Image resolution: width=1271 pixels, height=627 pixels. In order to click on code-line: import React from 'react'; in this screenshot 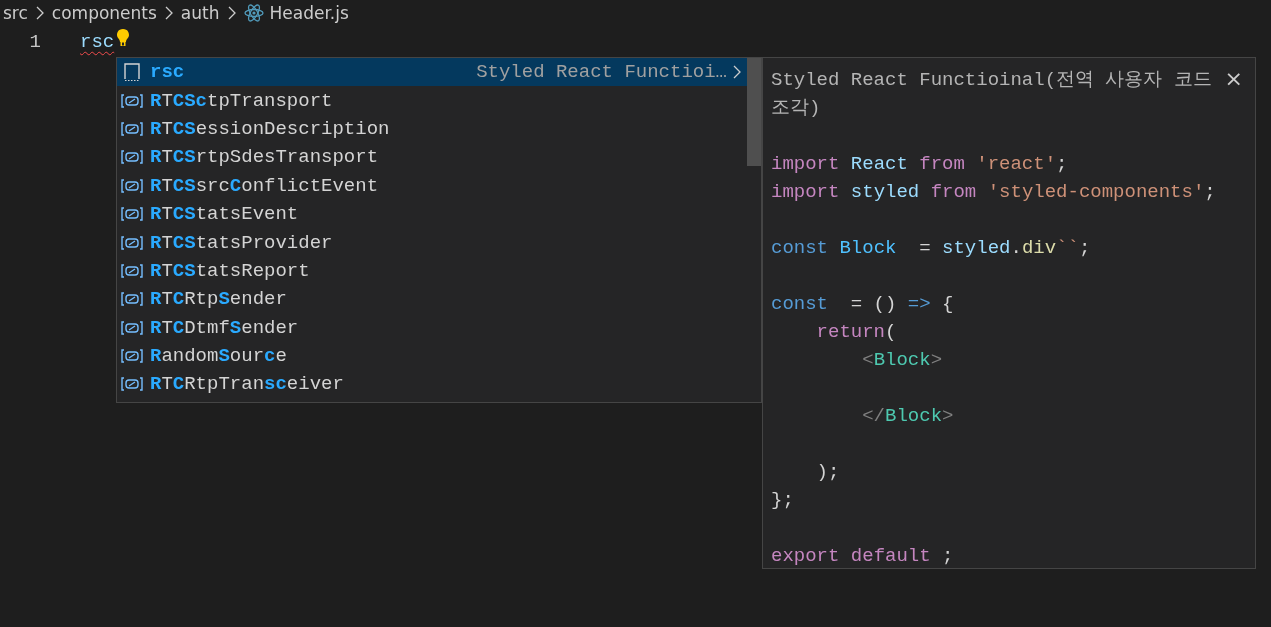, I will do `click(920, 164)`.